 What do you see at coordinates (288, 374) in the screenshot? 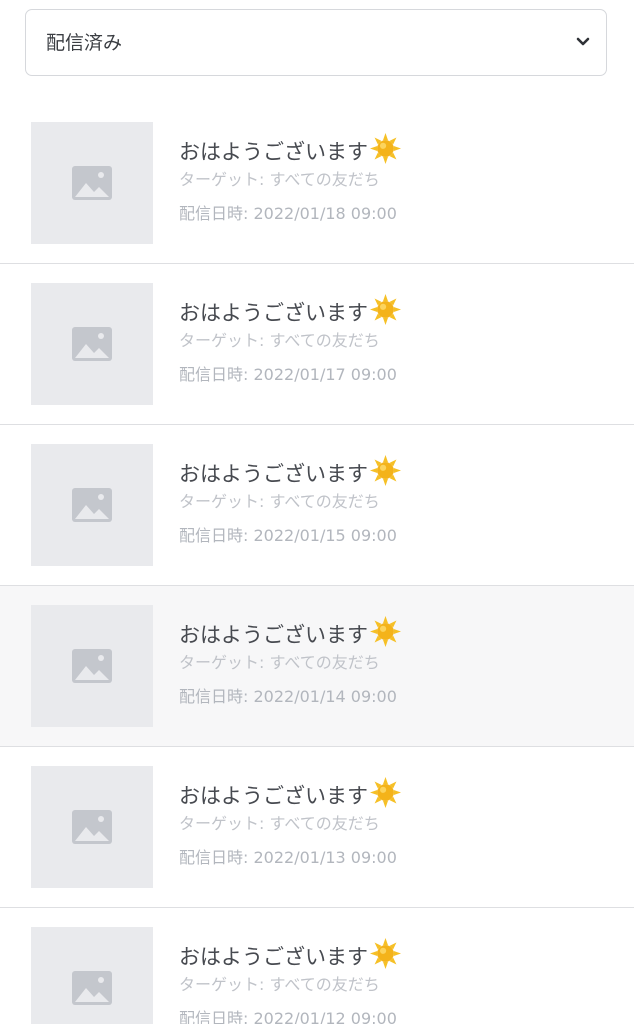
I see `message-date: 配信日時: 2022/01/17 09:00` at bounding box center [288, 374].